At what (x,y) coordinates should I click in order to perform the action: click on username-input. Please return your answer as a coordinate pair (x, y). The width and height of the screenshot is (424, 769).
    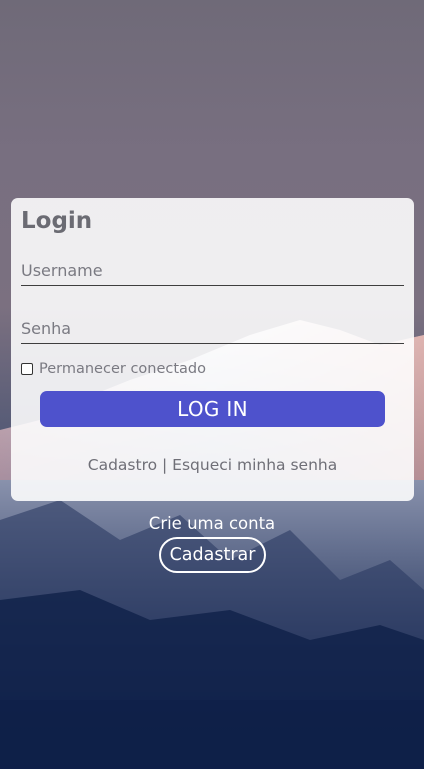
    Looking at the image, I should click on (212, 271).